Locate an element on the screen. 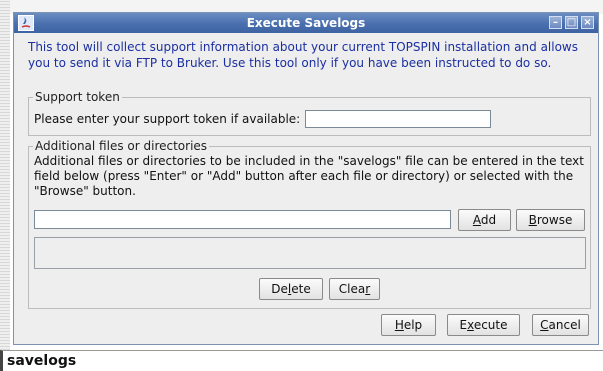 Image resolution: width=603 pixels, height=371 pixels. title-bar: Execute Savelogs – □ × is located at coordinates (306, 23).